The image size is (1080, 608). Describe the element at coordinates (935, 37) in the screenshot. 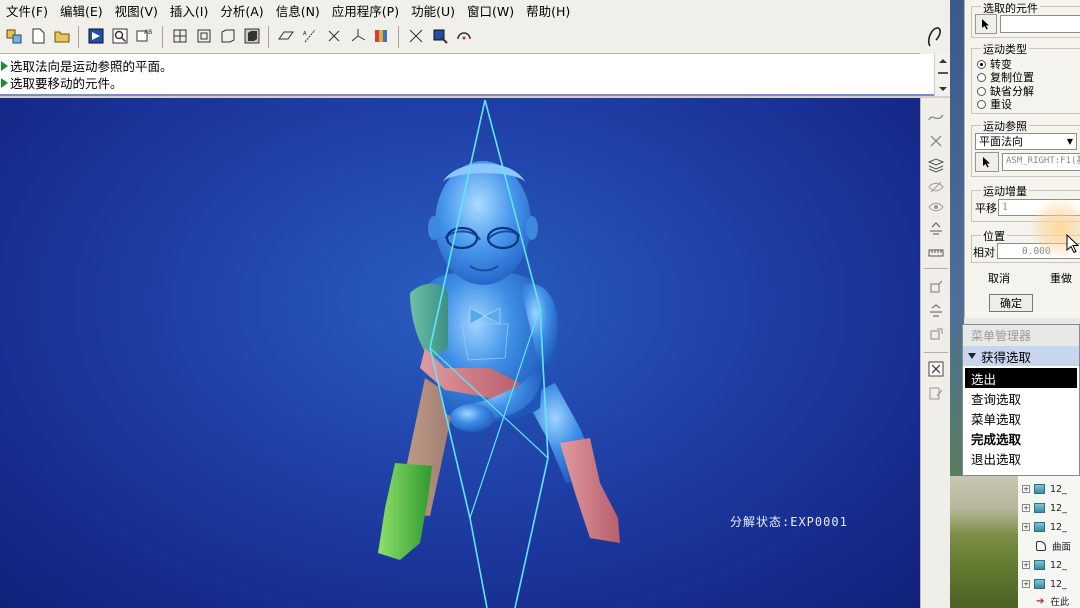

I see `context-help-icon` at that location.